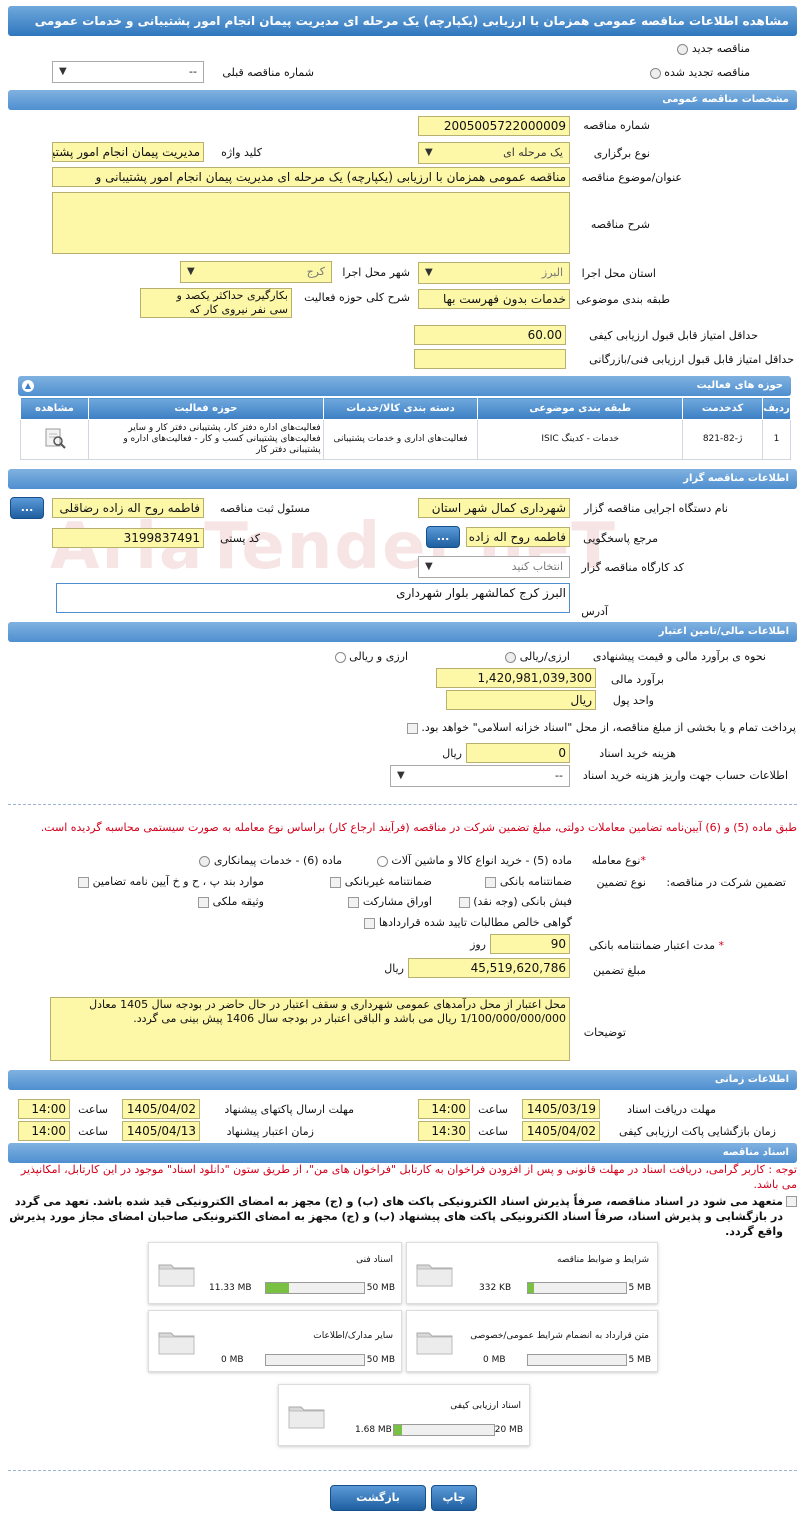 Image resolution: width=797 pixels, height=1516 pixels. What do you see at coordinates (412, 728) in the screenshot?
I see `treasury-check` at bounding box center [412, 728].